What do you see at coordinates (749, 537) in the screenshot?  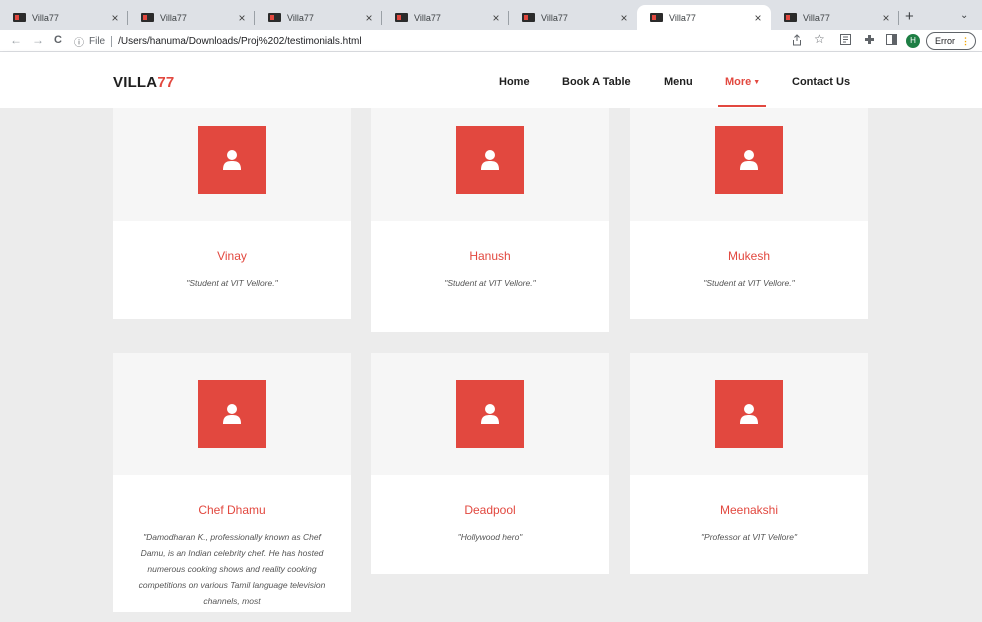 I see `testimonial-quote: "Professor at VIT Vellore"` at bounding box center [749, 537].